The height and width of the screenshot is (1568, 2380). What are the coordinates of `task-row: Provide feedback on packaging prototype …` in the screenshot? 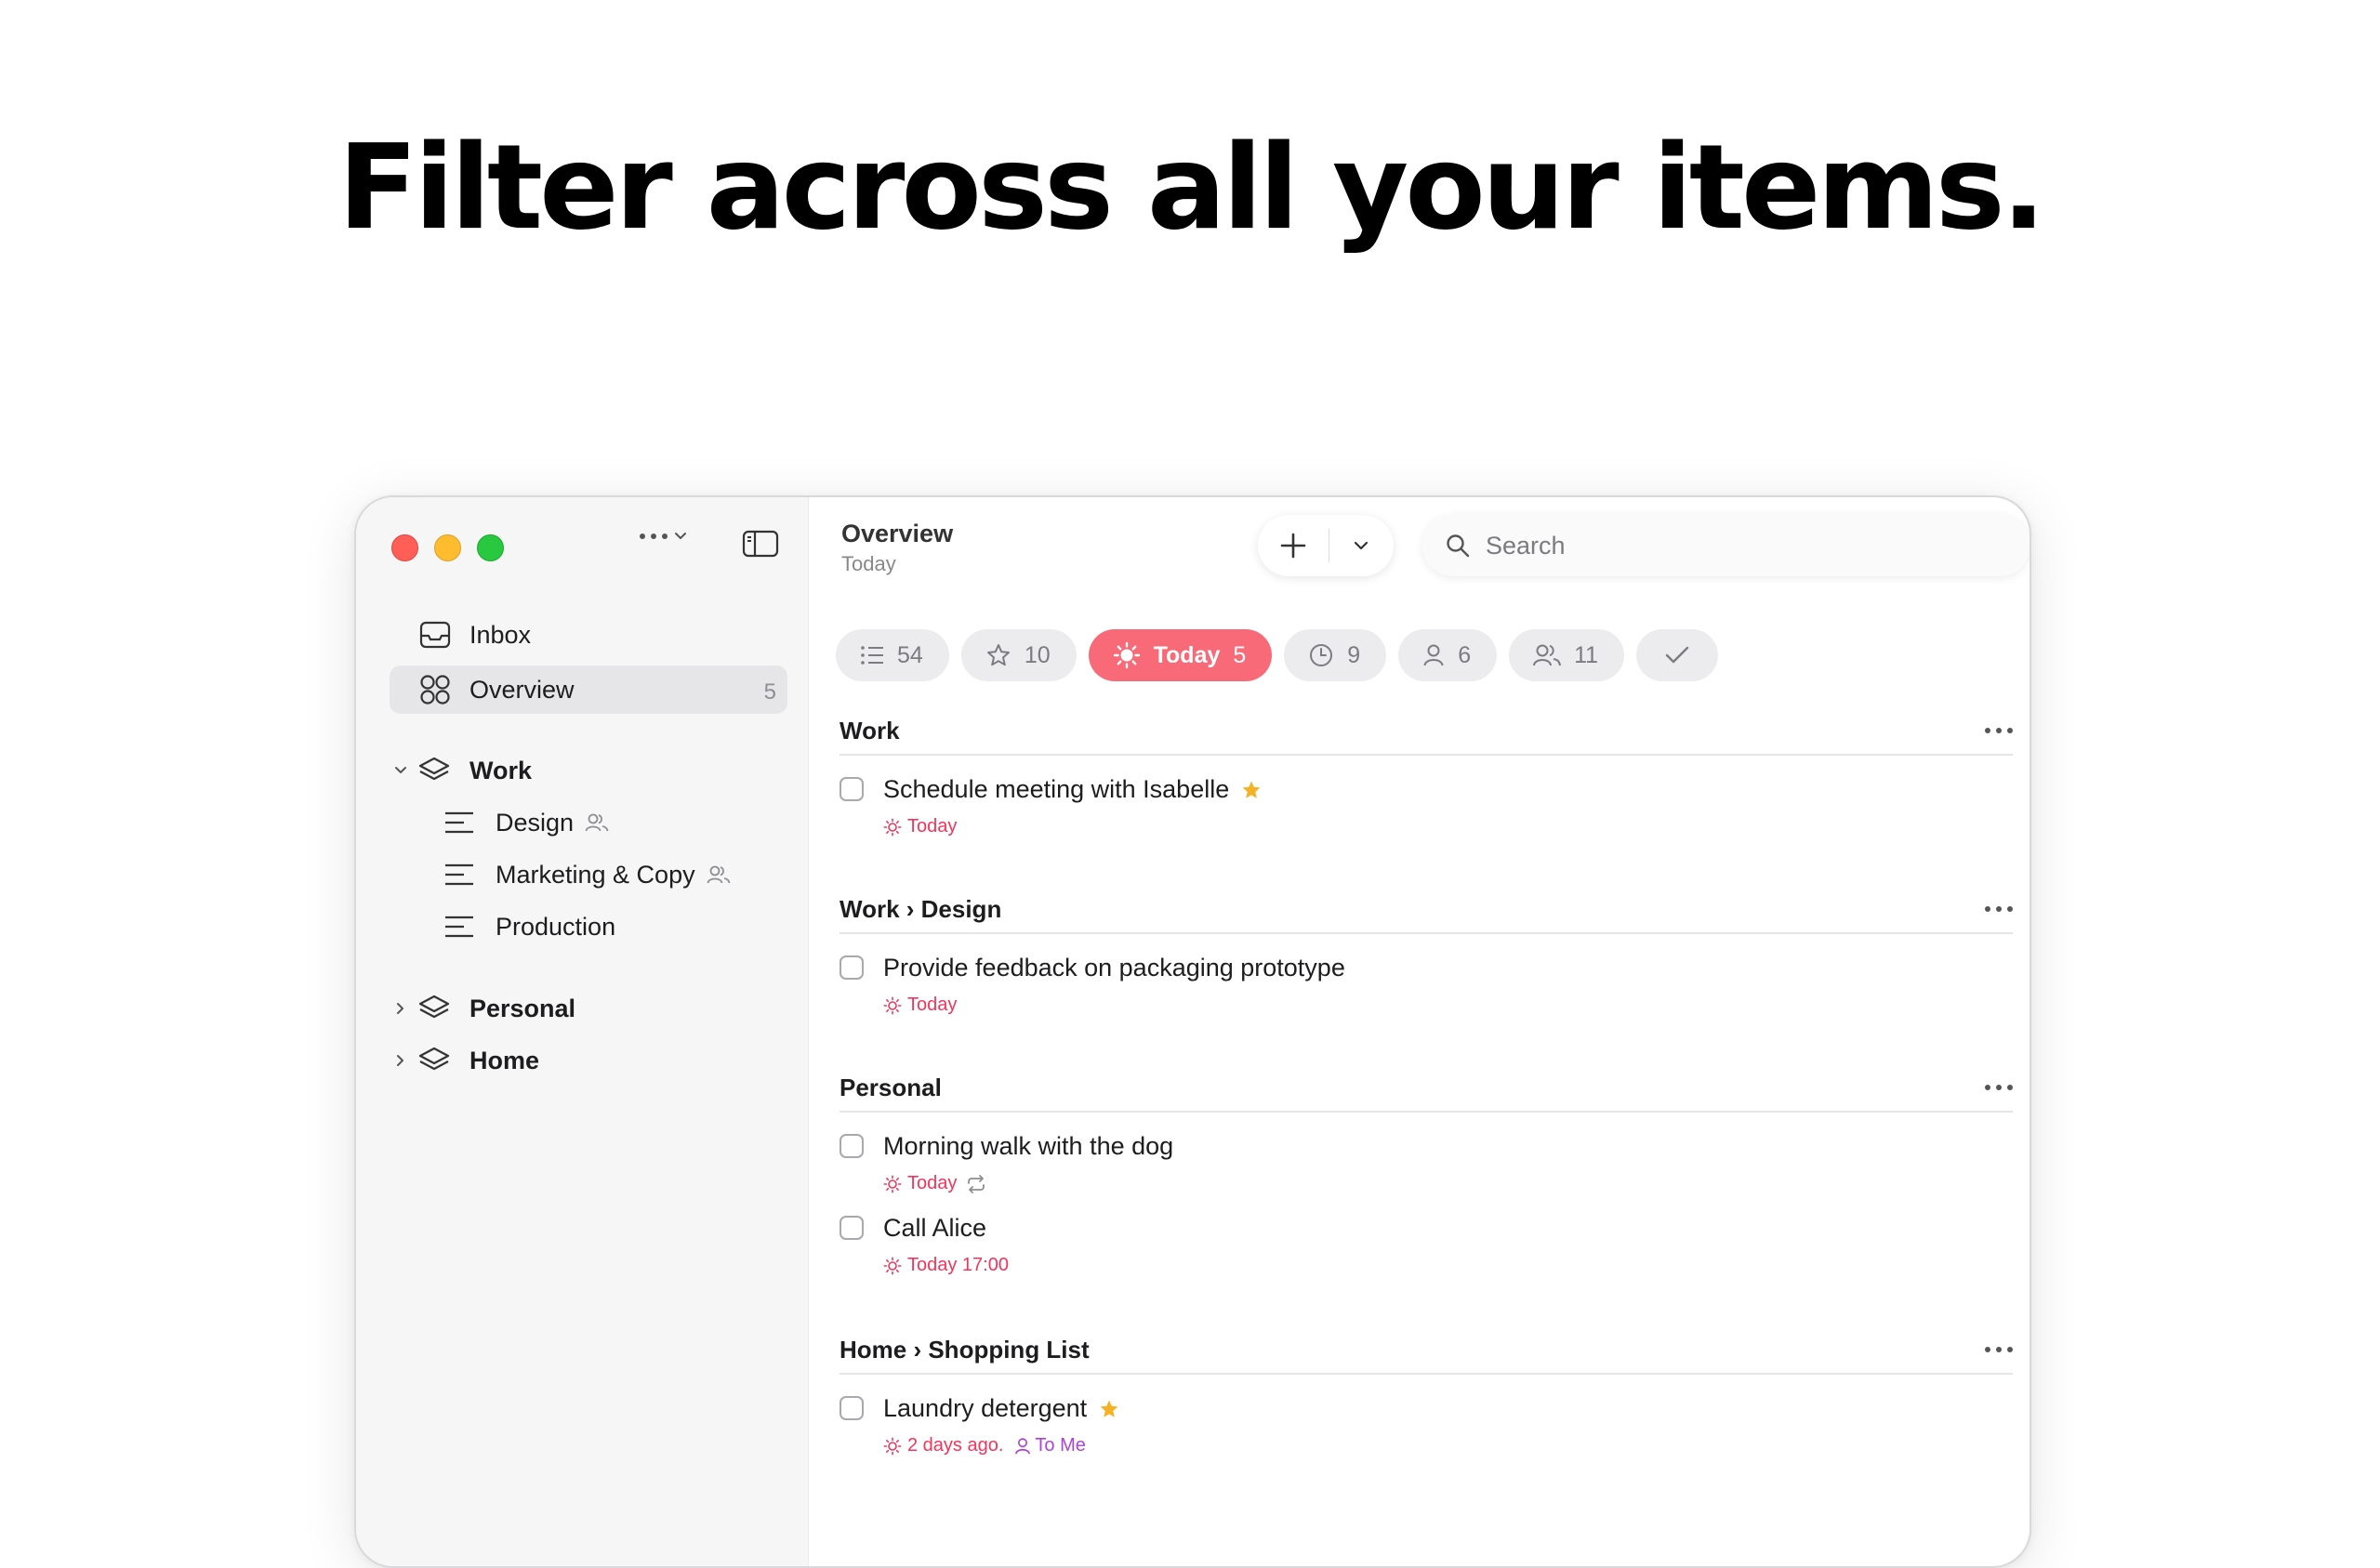 It's located at (1426, 984).